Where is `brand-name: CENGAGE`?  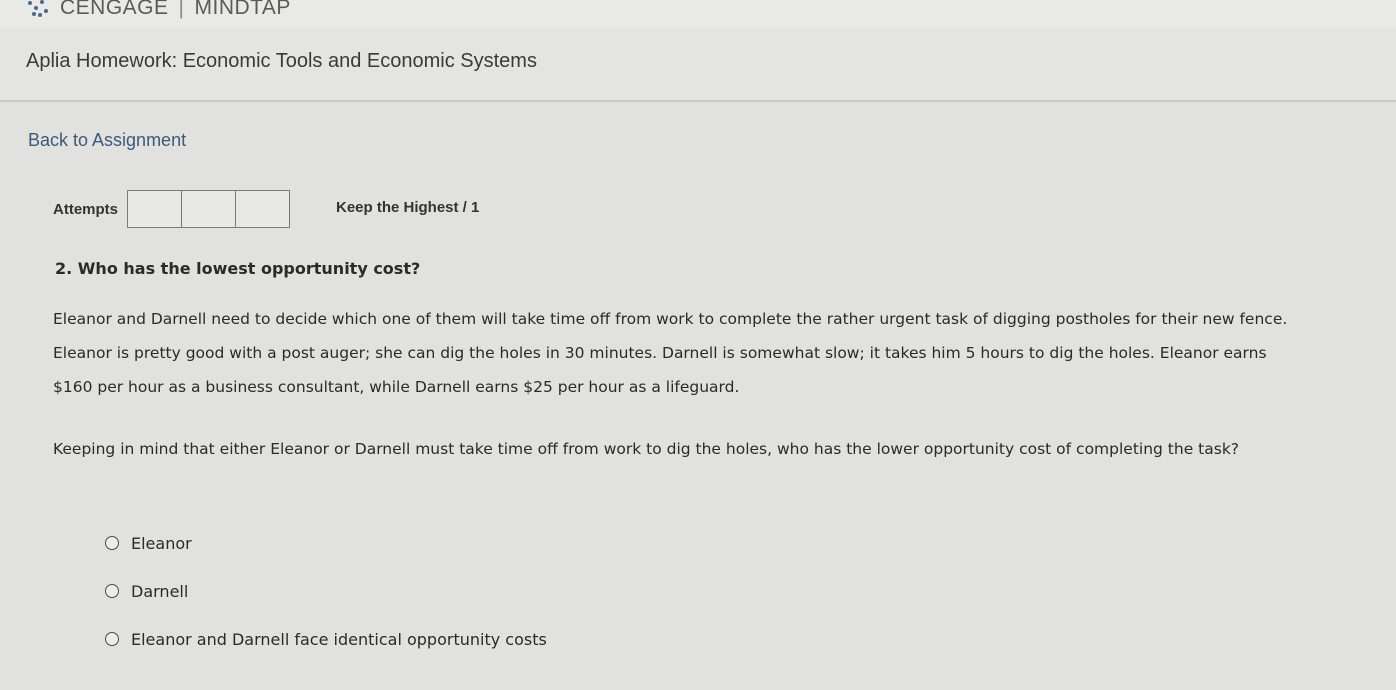 brand-name: CENGAGE is located at coordinates (114, 9).